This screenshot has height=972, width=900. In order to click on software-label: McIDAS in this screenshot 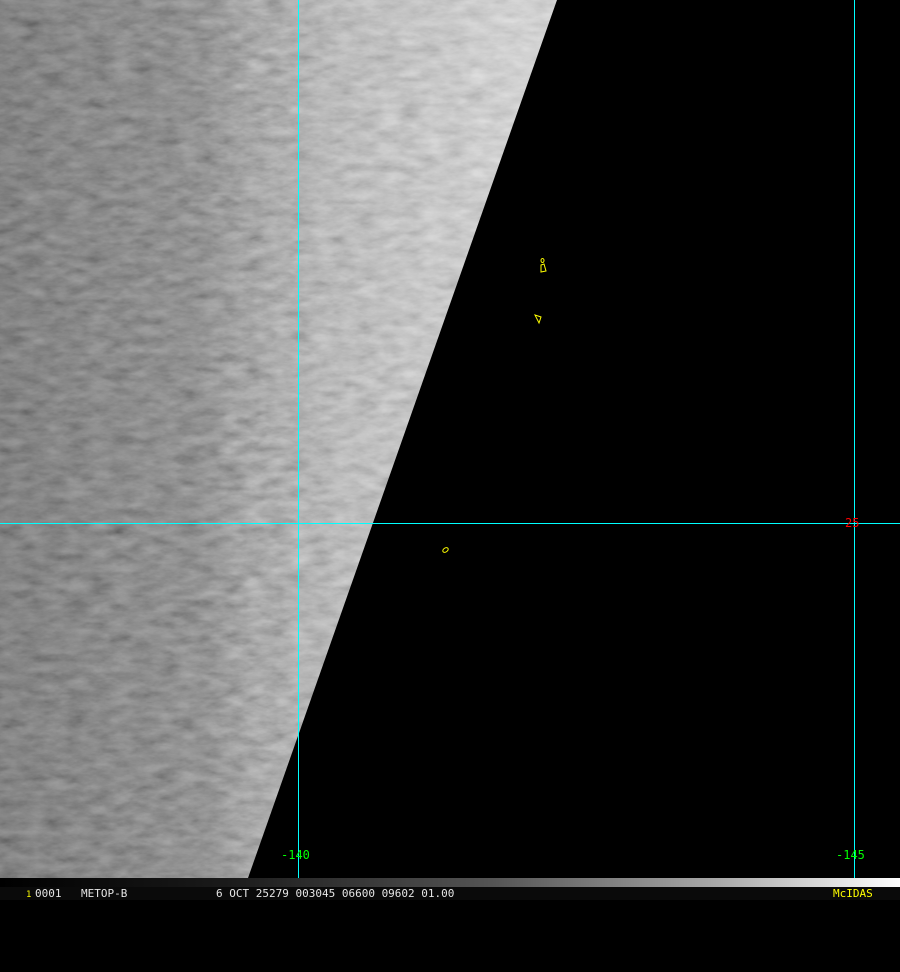, I will do `click(853, 893)`.